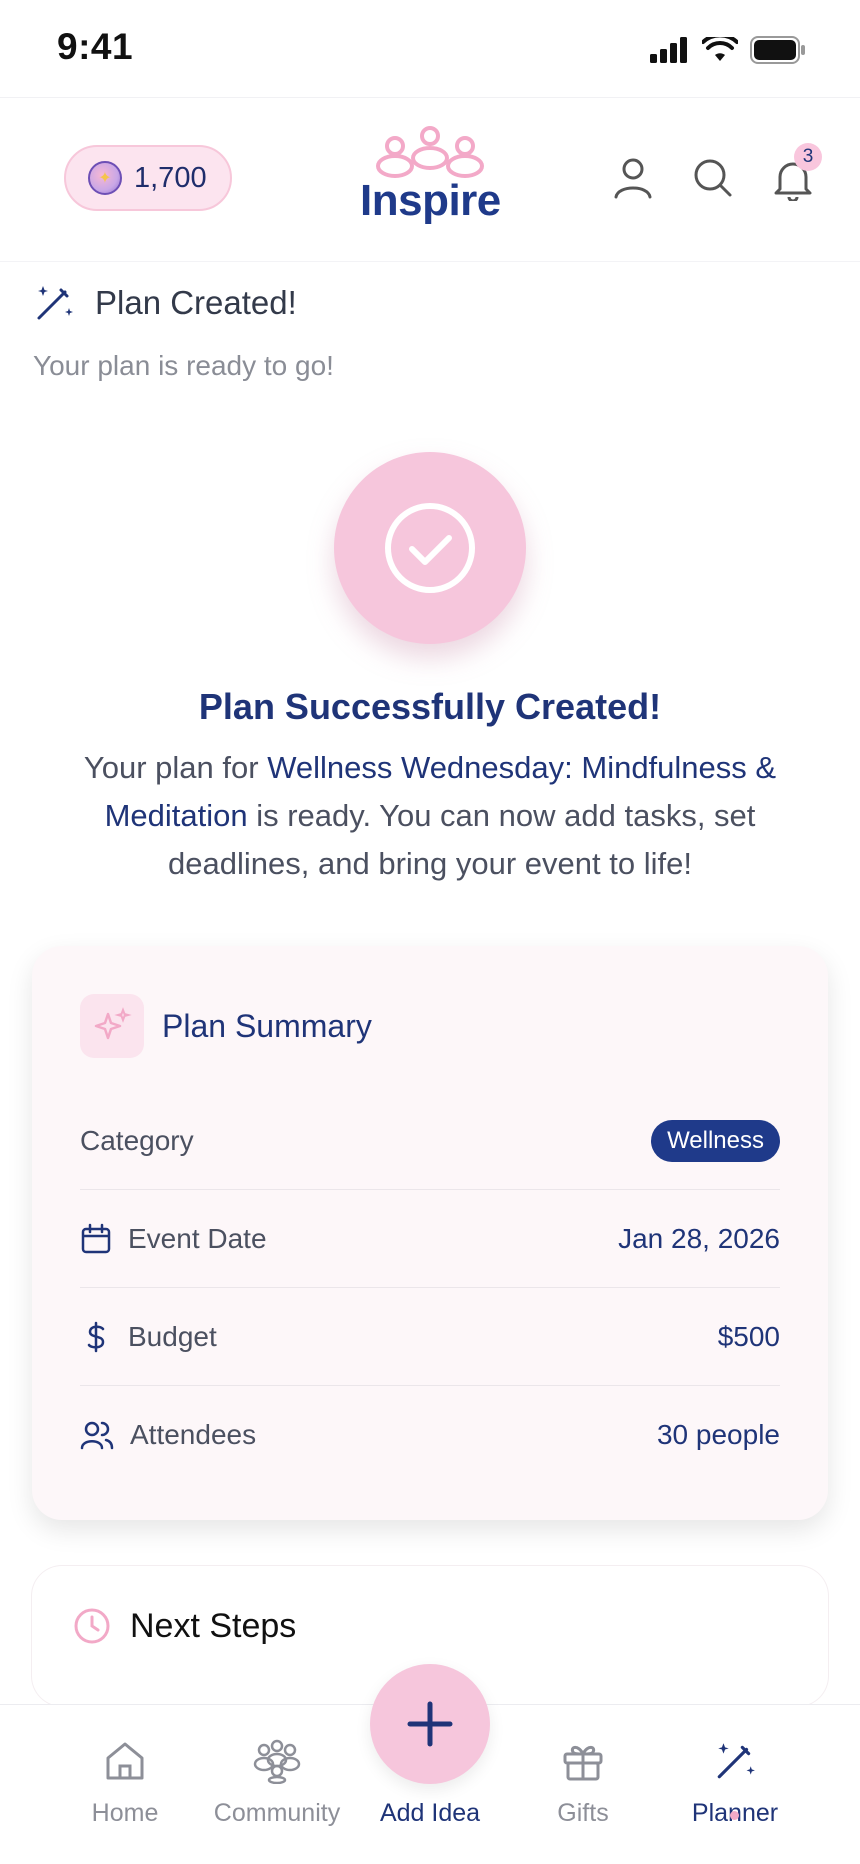 The height and width of the screenshot is (1864, 860). Describe the element at coordinates (125, 1813) in the screenshot. I see `nav-label-home: Home` at that location.